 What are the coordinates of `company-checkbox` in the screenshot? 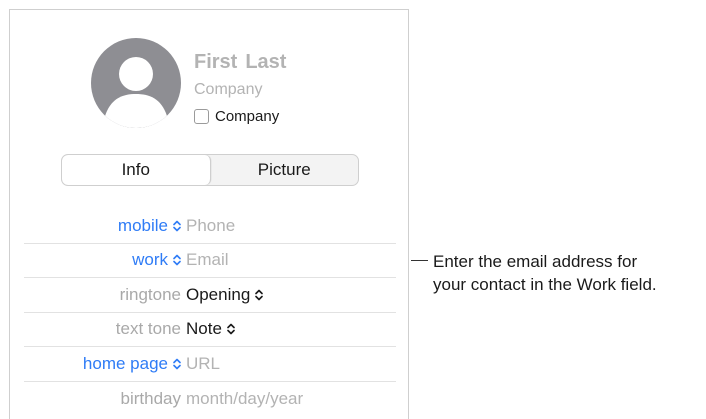 It's located at (201, 116).